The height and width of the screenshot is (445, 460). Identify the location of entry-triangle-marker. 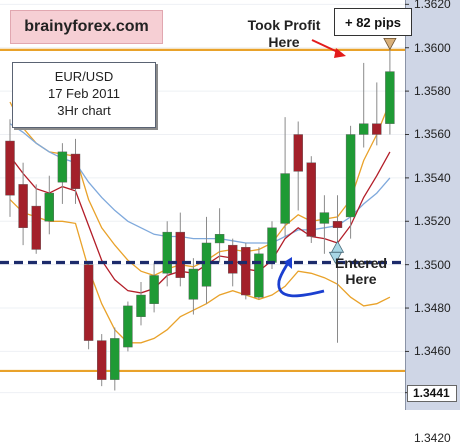
(337, 246).